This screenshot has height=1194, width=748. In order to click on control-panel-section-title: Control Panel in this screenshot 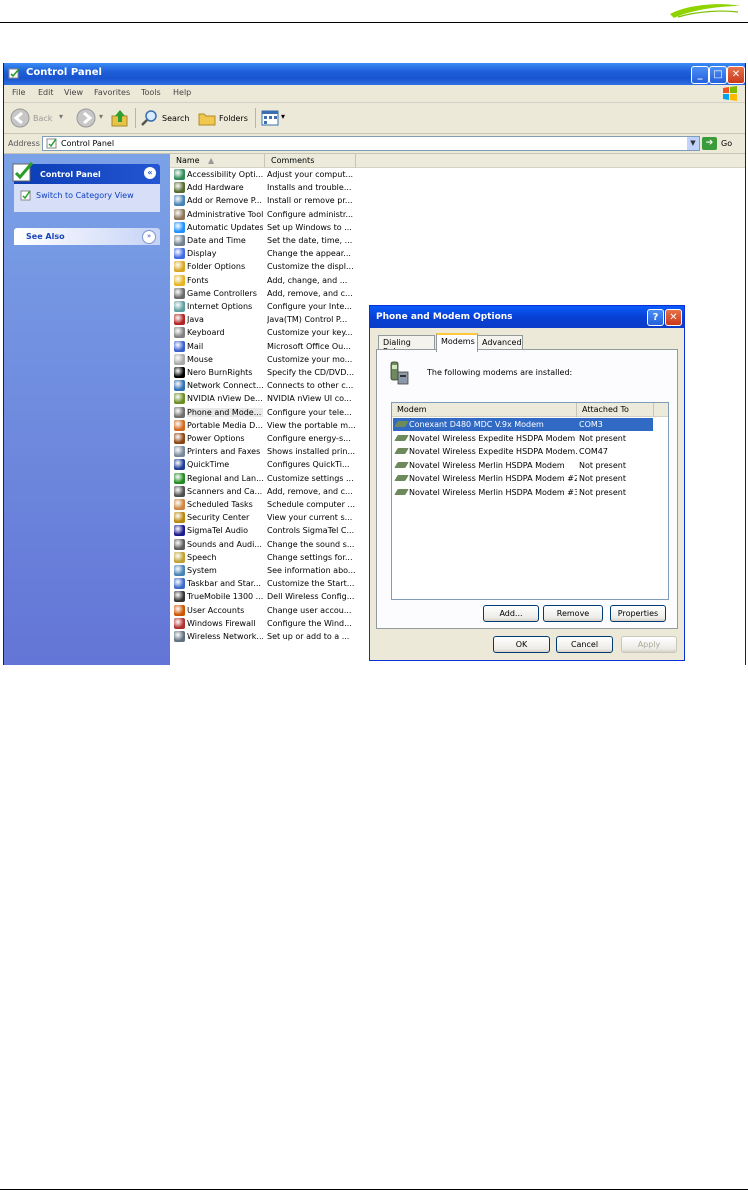, I will do `click(70, 174)`.